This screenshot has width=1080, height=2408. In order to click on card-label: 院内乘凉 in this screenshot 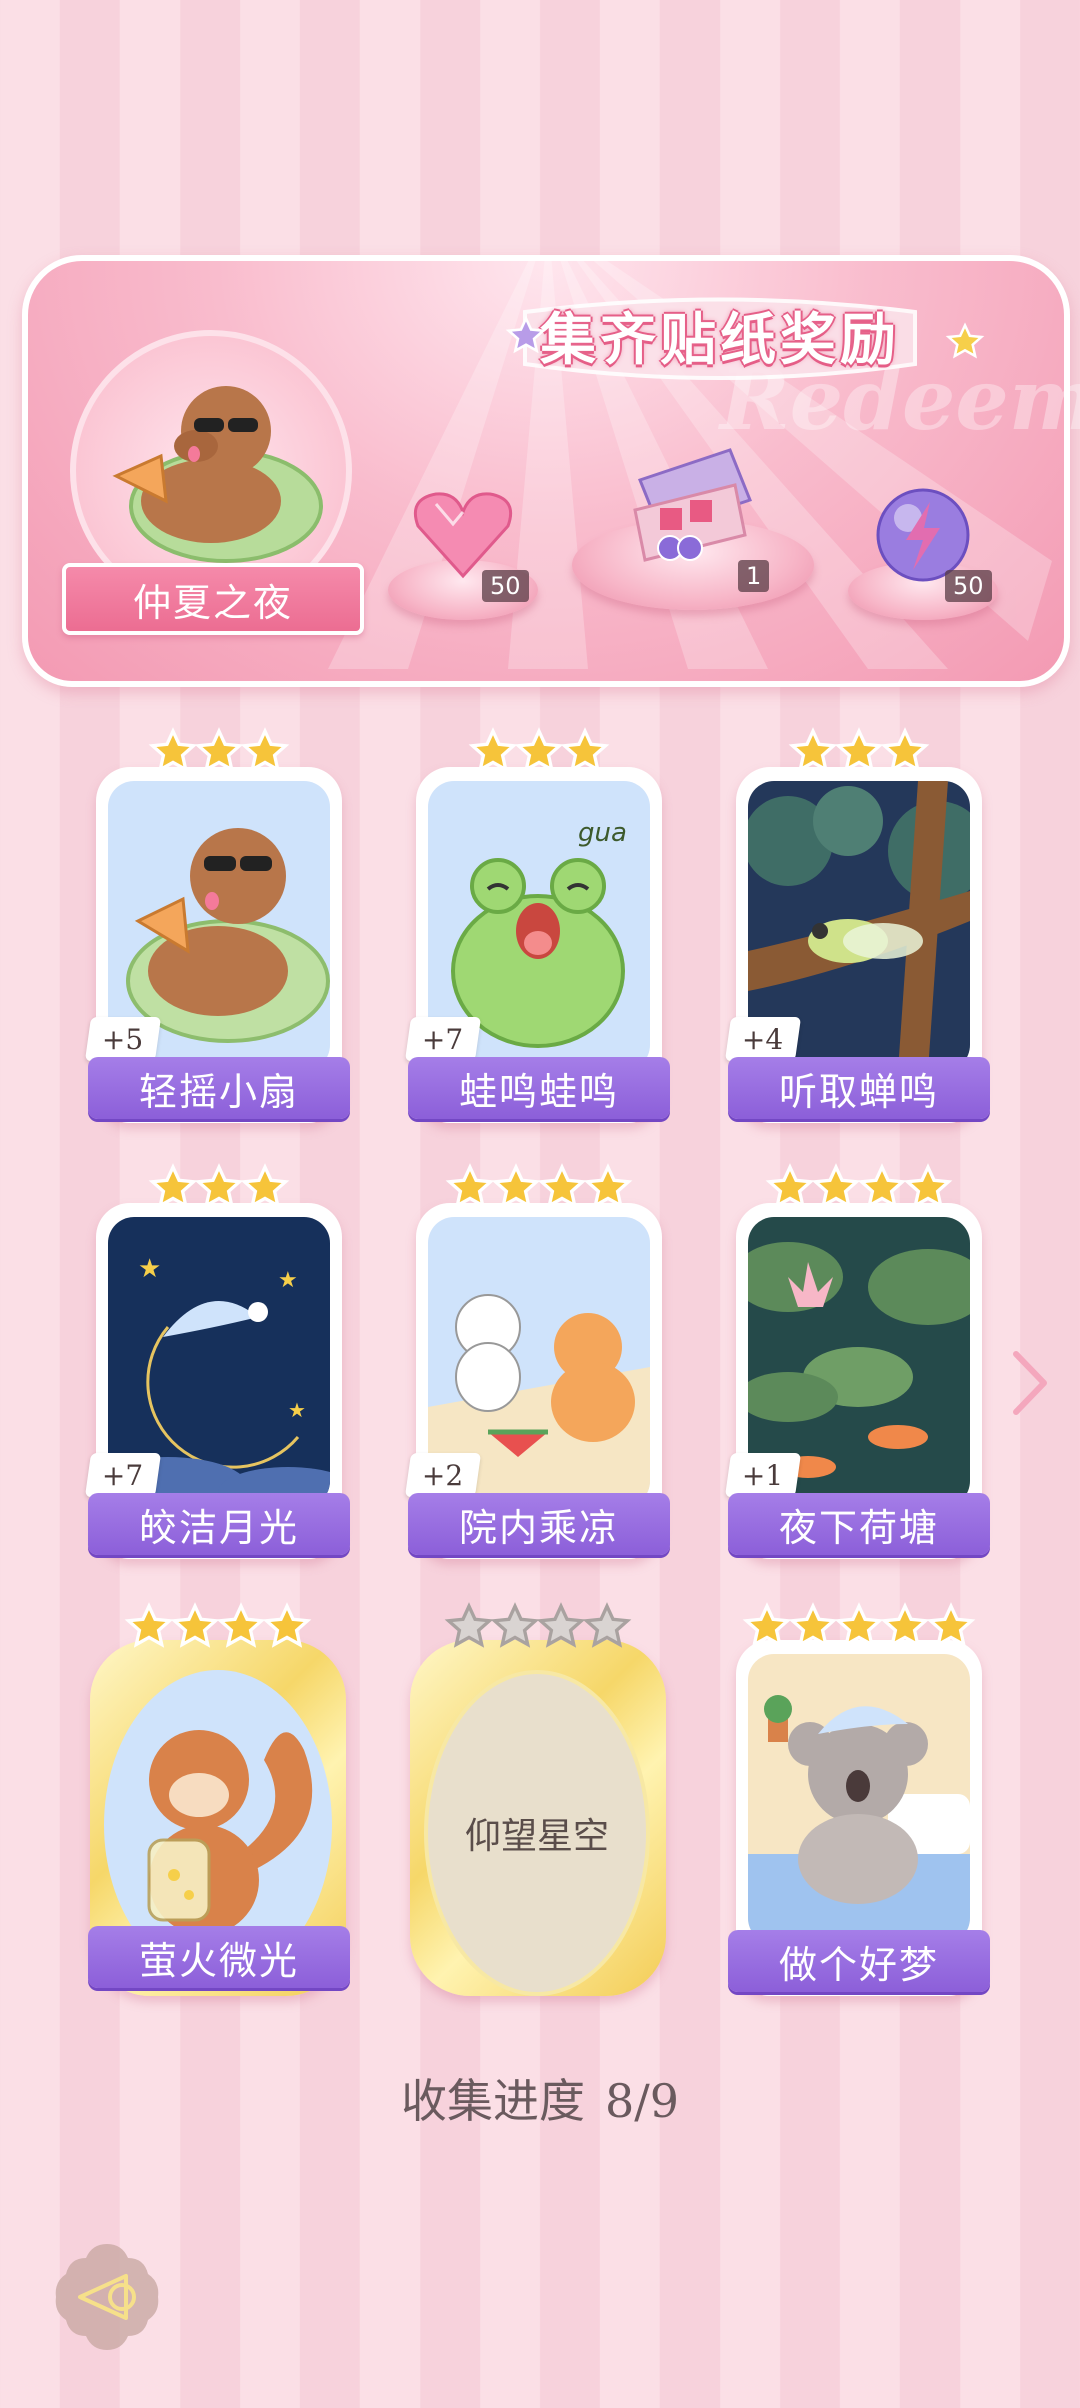, I will do `click(539, 1524)`.